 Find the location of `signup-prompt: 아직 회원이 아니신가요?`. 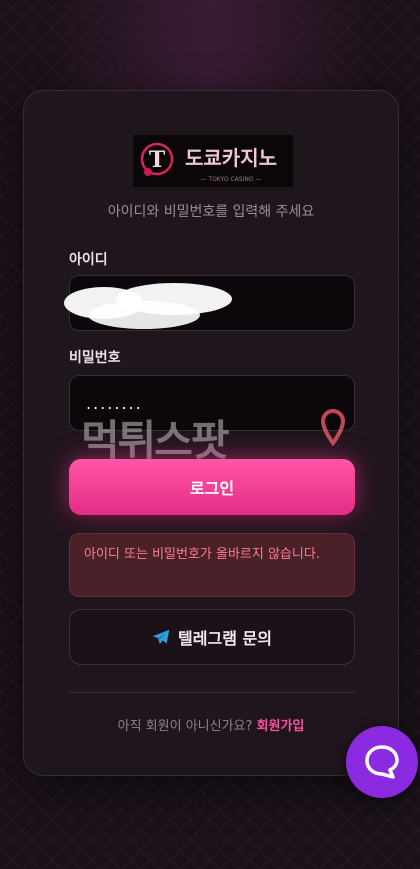

signup-prompt: 아직 회원이 아니신가요? is located at coordinates (185, 726).